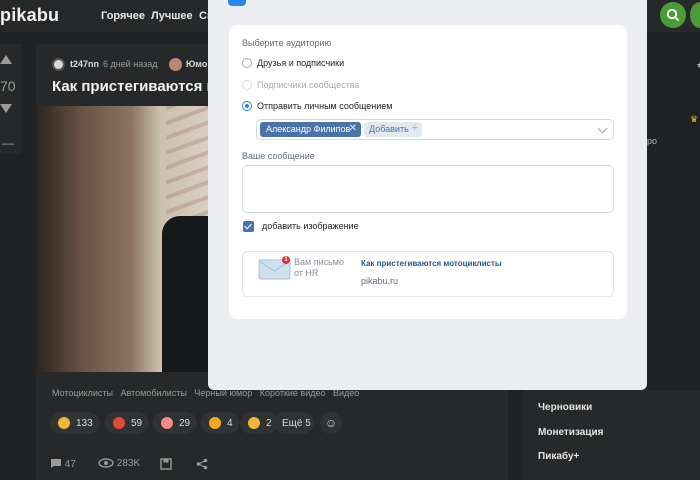 This screenshot has height=480, width=700. I want to click on share-icon, so click(202, 464).